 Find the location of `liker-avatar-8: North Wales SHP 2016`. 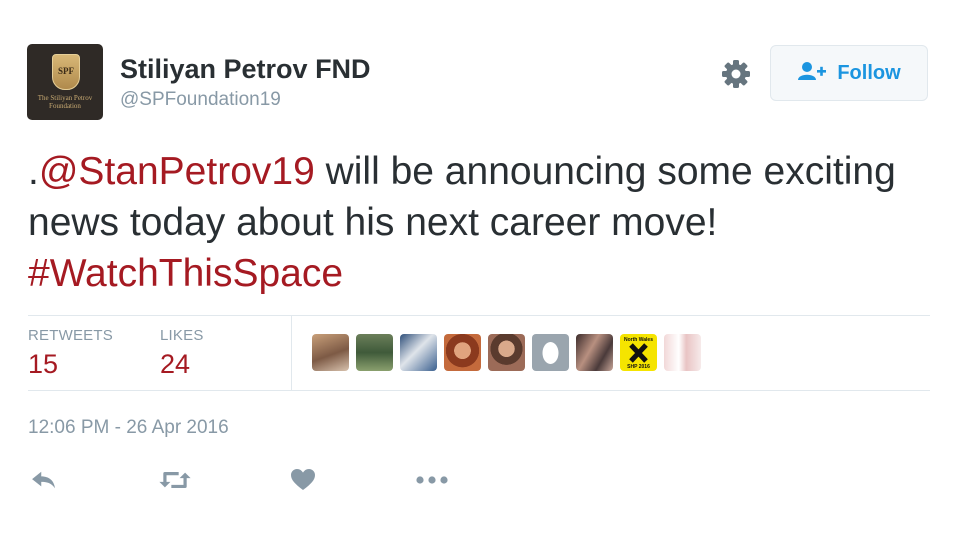

liker-avatar-8: North Wales SHP 2016 is located at coordinates (638, 352).